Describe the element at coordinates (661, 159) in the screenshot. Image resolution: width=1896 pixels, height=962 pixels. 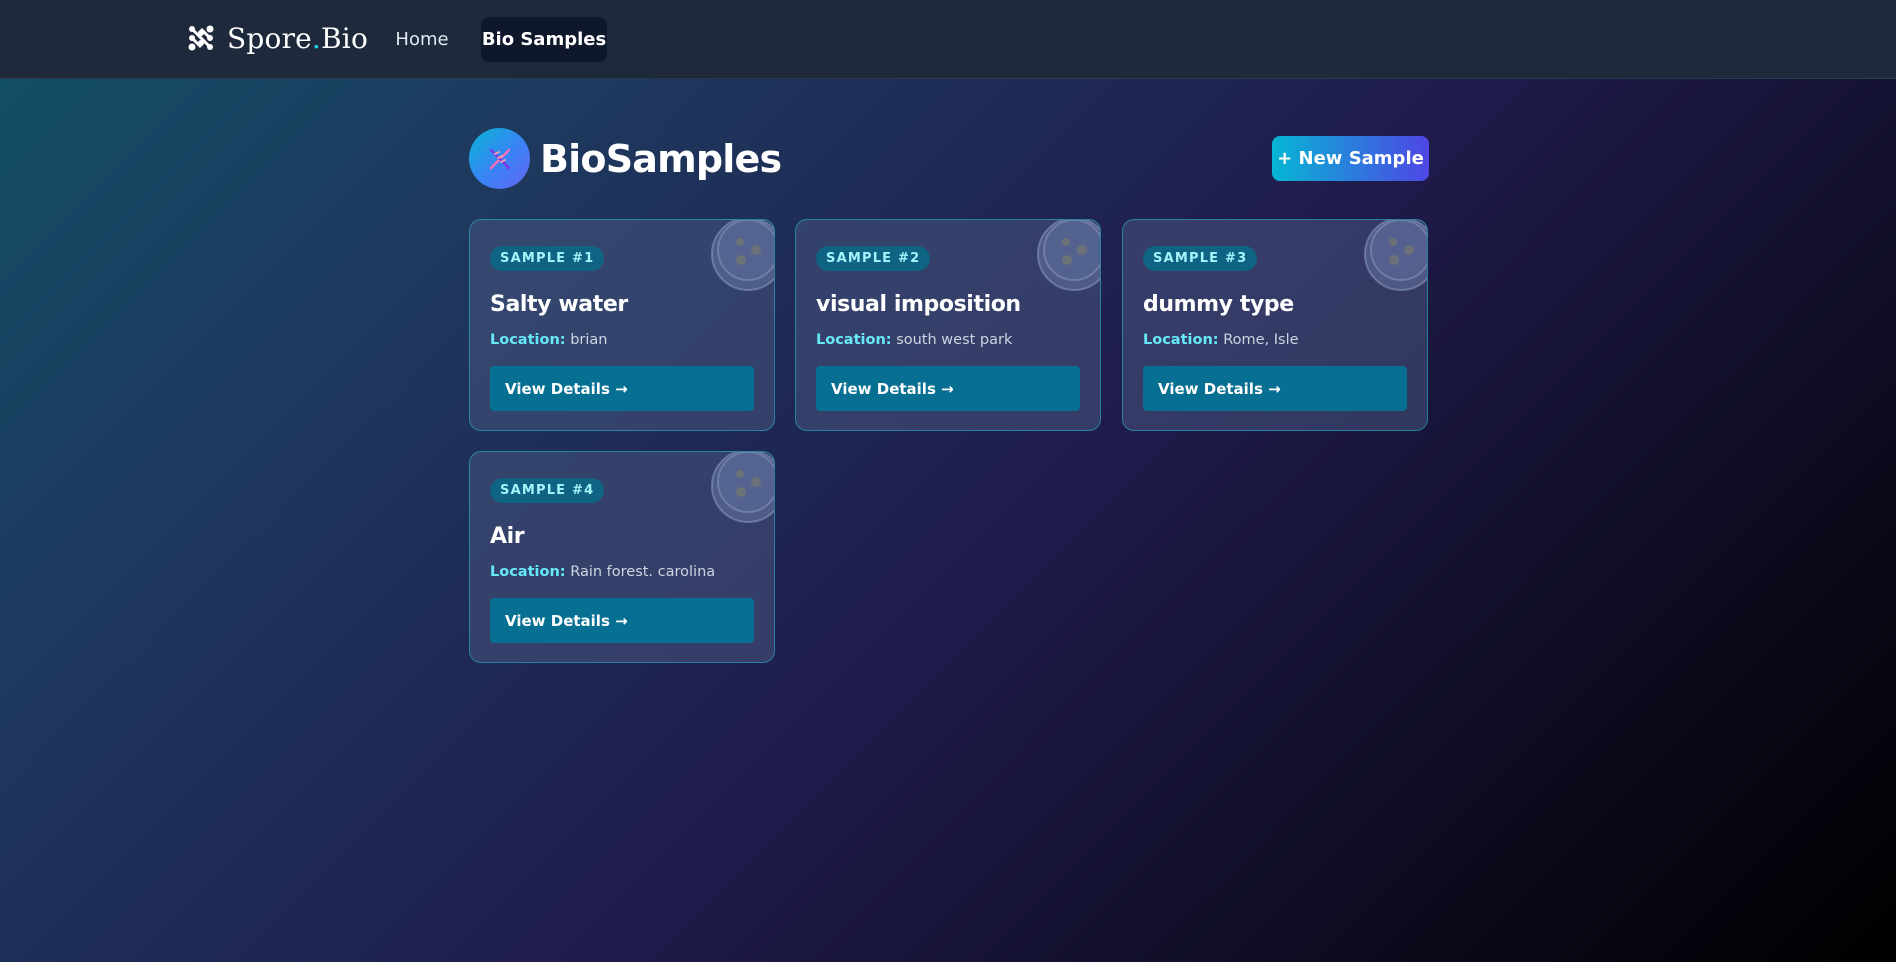
I see `page-title: BioSamples` at that location.